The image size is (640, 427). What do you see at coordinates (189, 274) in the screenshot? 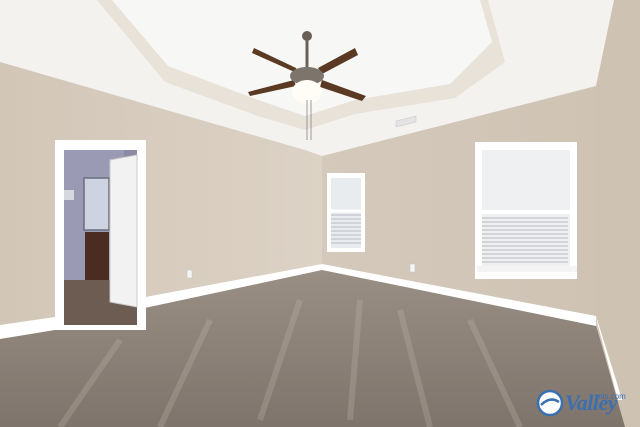
I see `outlet-left` at bounding box center [189, 274].